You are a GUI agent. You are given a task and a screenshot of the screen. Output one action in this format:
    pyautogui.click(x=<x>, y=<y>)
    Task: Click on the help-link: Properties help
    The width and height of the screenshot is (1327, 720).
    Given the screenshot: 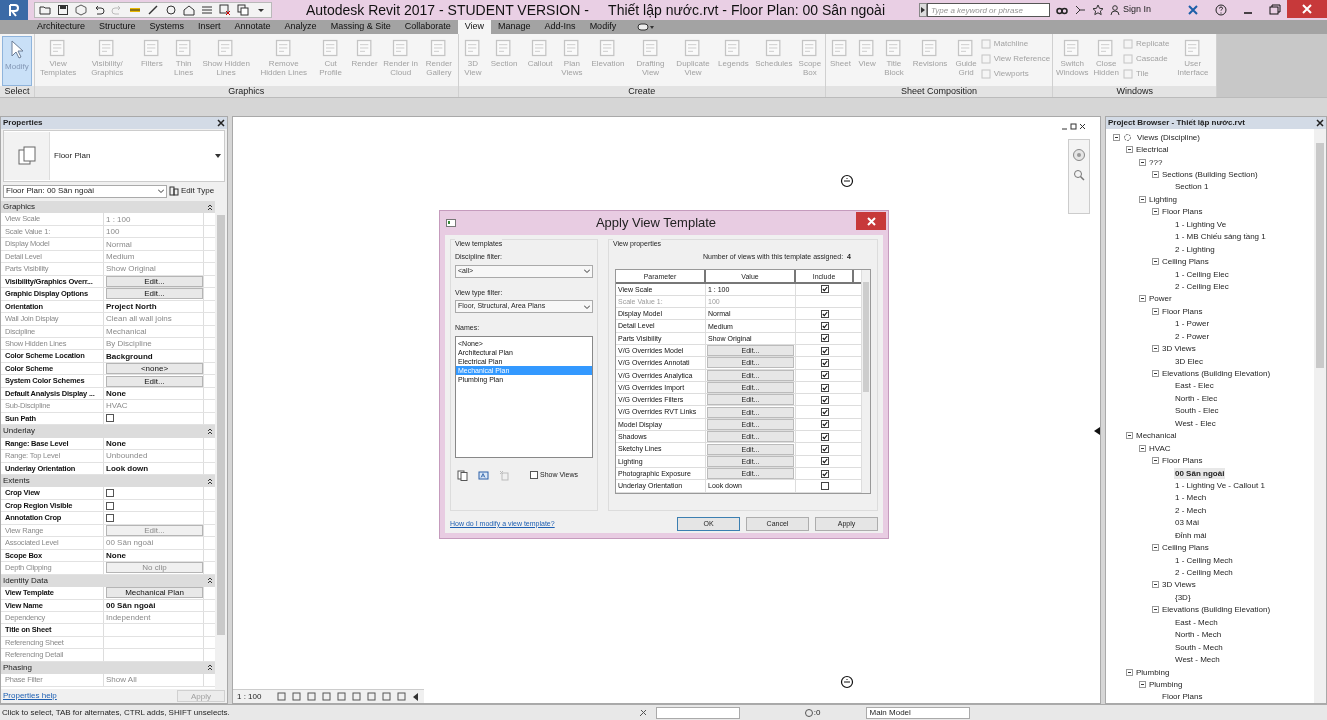 What is the action you would take?
    pyautogui.click(x=30, y=696)
    